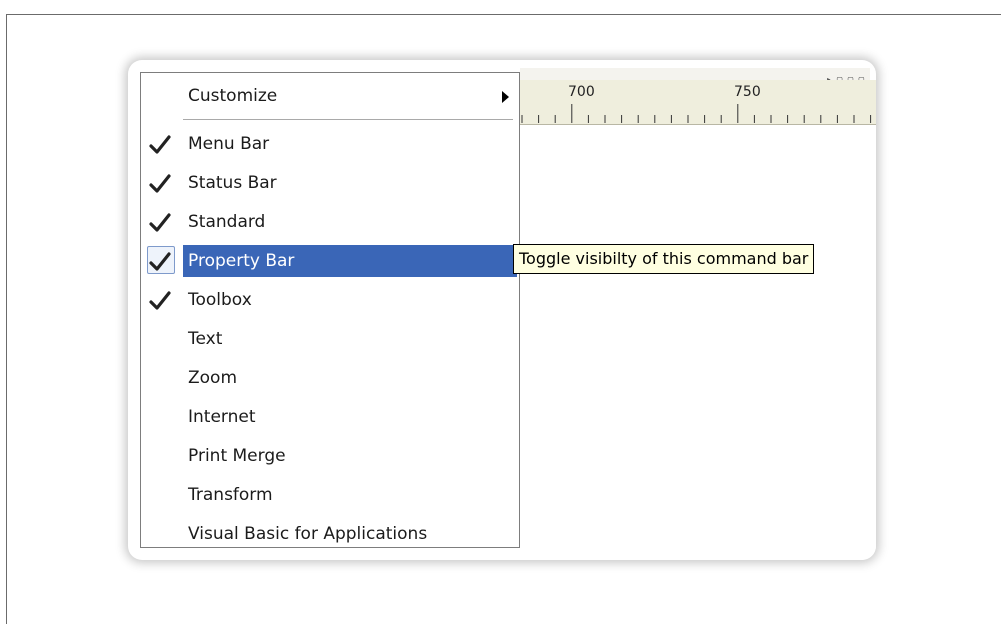  Describe the element at coordinates (220, 300) in the screenshot. I see `menu-item-label: Toolbox` at that location.